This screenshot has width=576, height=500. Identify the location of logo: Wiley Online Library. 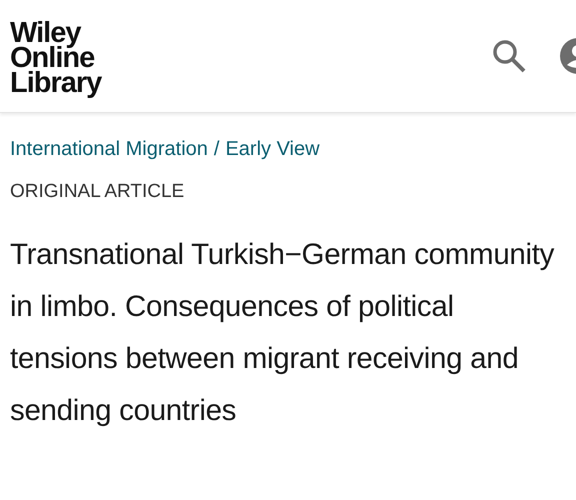
(56, 56).